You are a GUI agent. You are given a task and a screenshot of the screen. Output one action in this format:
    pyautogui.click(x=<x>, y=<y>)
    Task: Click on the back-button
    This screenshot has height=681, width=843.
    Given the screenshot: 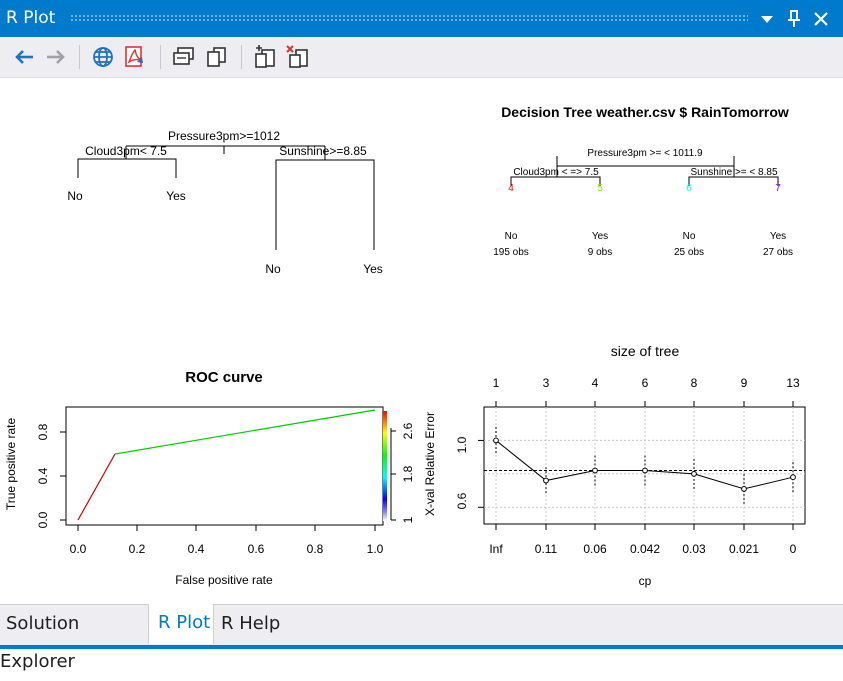 What is the action you would take?
    pyautogui.click(x=24, y=57)
    